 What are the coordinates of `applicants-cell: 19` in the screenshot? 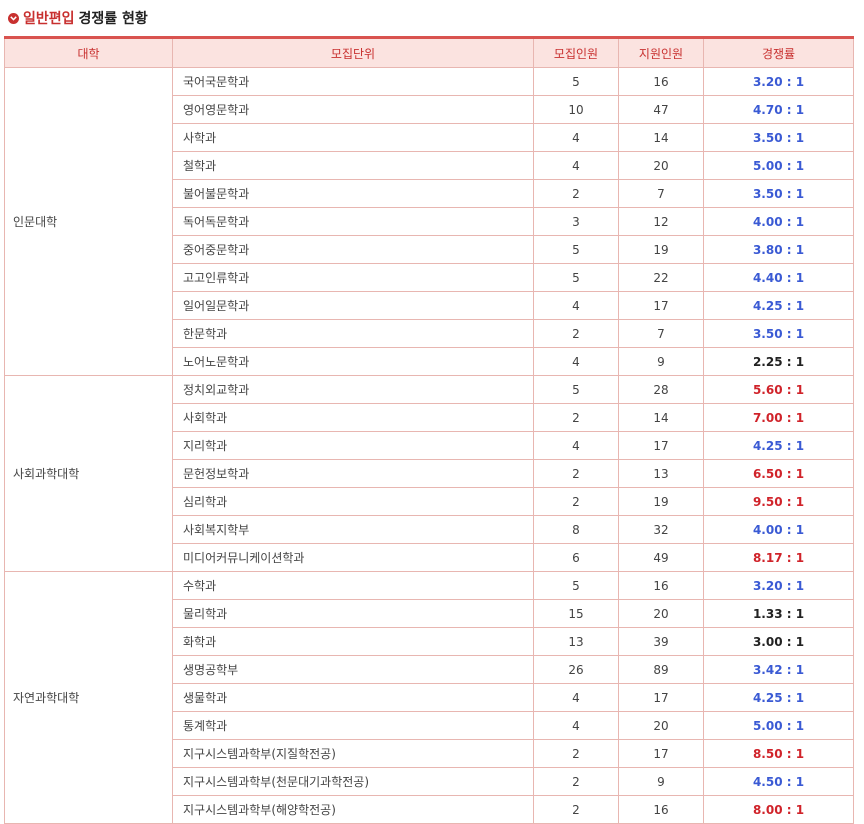 It's located at (661, 501).